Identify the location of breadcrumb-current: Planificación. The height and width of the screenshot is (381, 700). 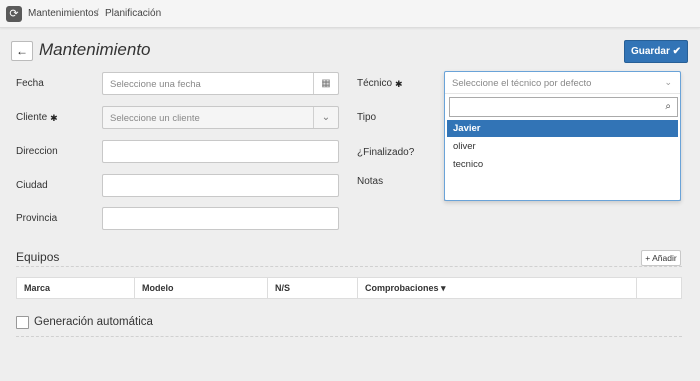
(133, 13).